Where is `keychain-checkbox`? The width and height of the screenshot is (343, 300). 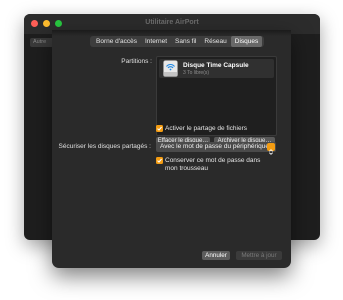 keychain-checkbox is located at coordinates (159, 160).